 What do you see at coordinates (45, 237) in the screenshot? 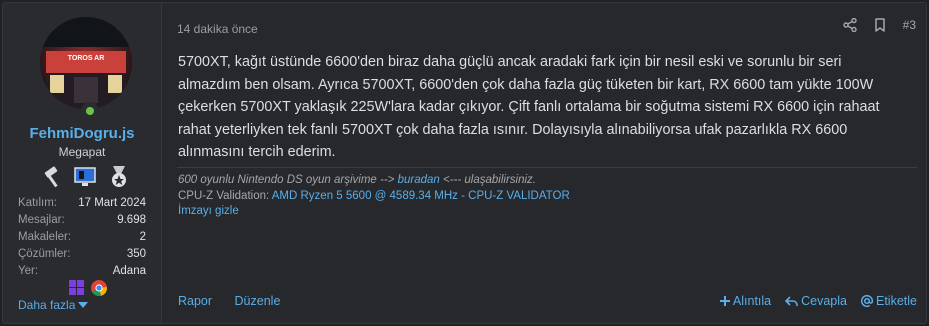
I see `stat-label: Makaleler:` at bounding box center [45, 237].